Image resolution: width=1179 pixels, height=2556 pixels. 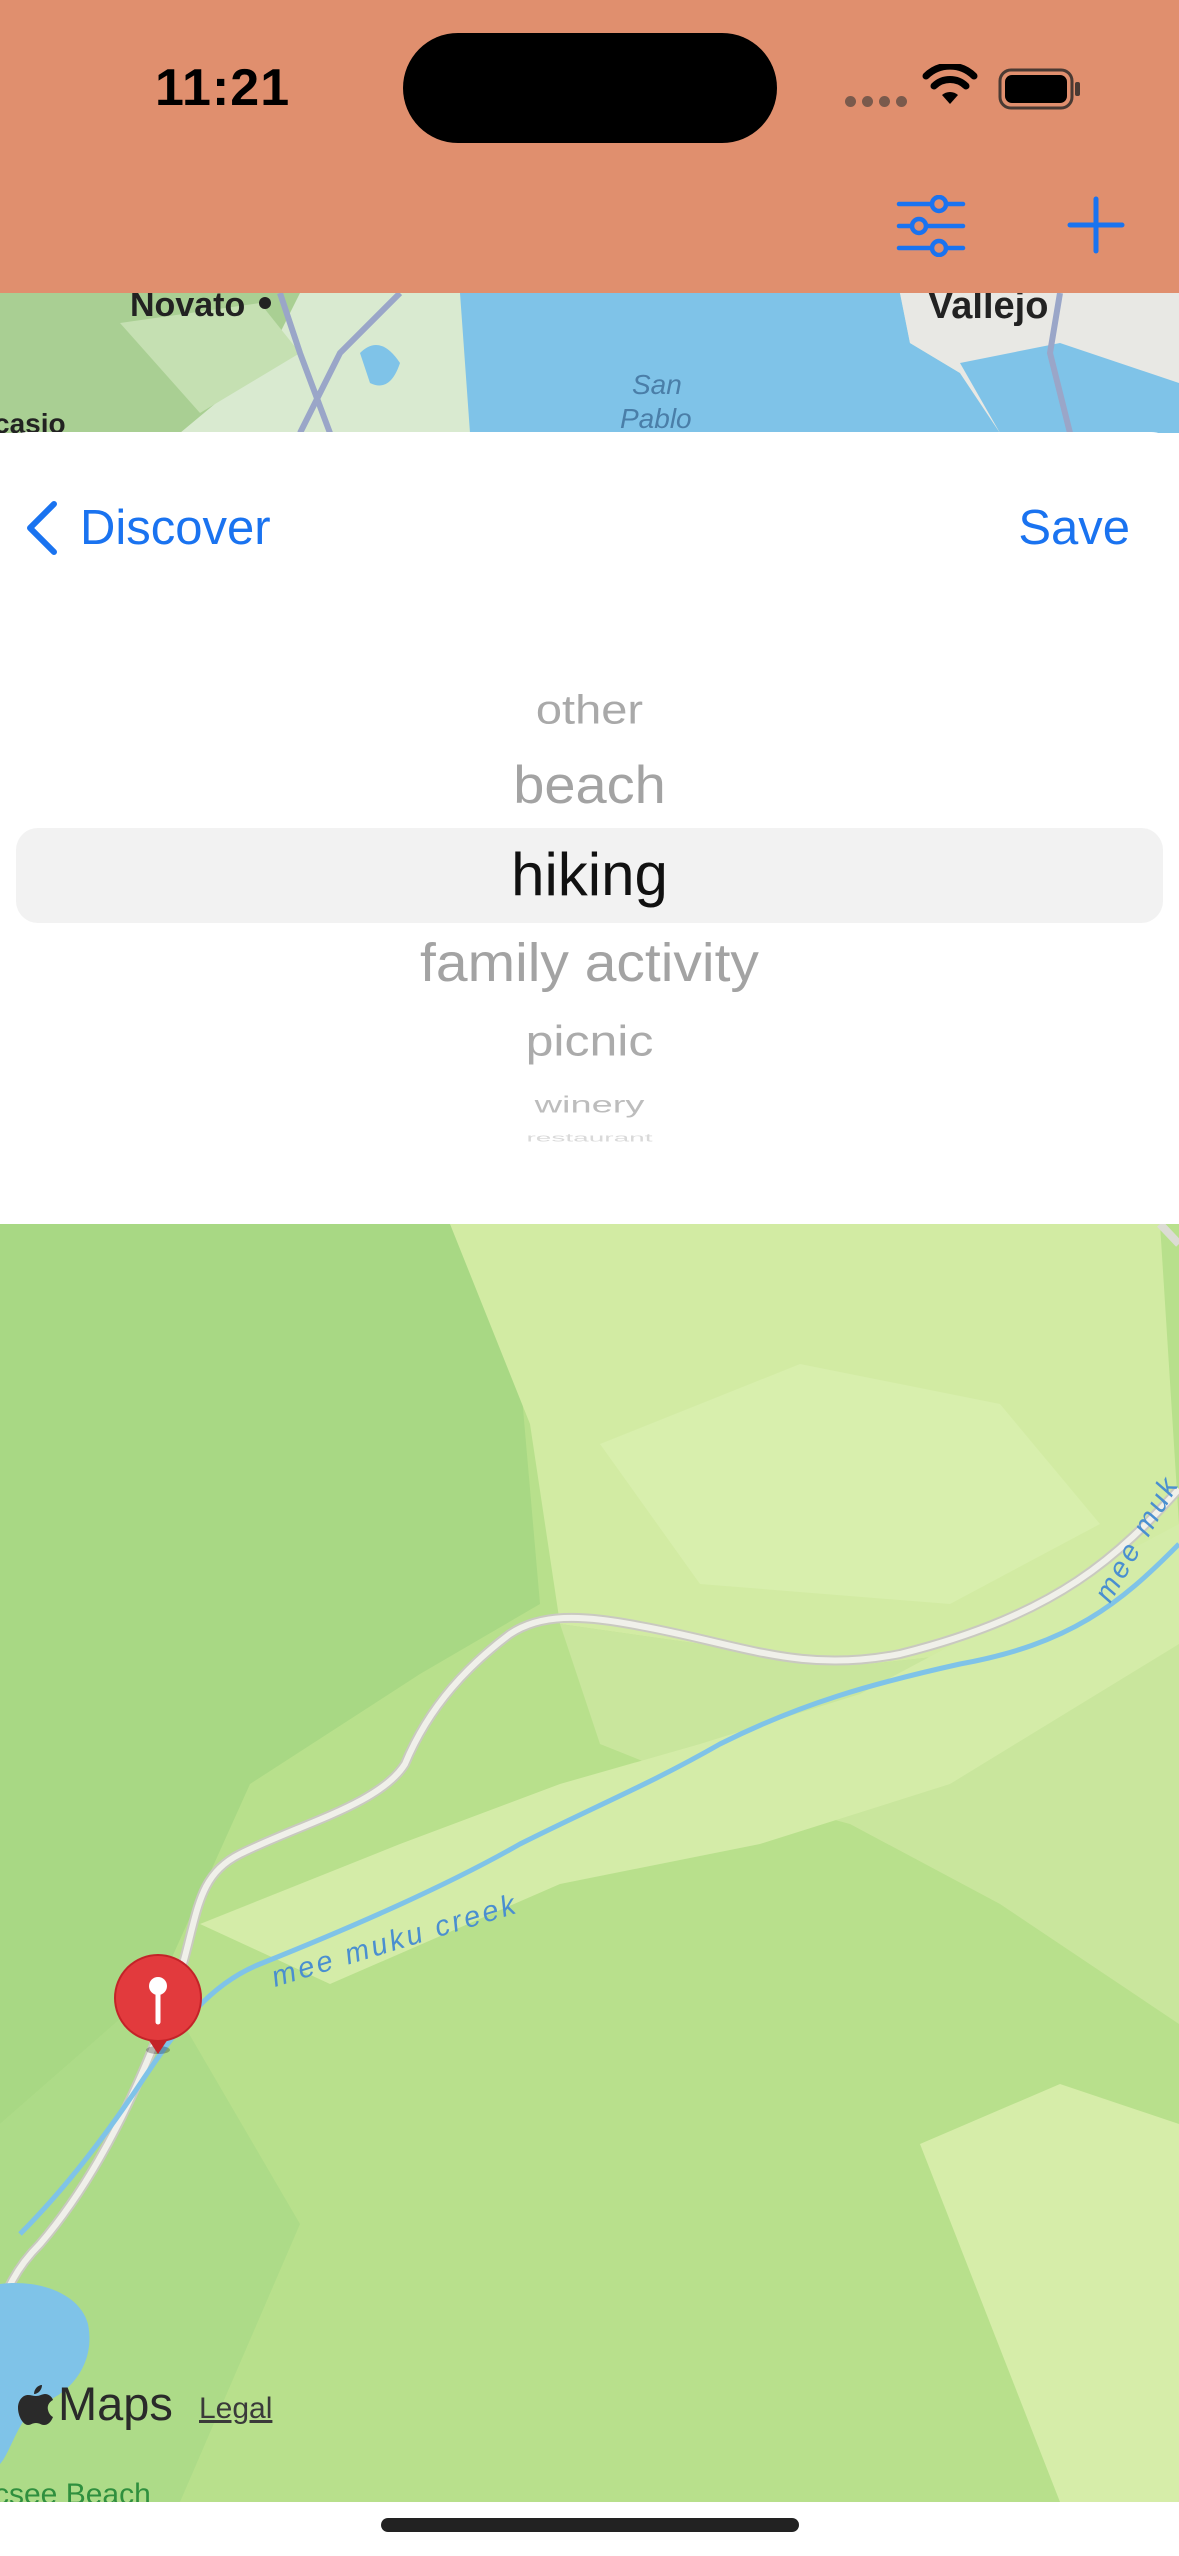 I want to click on save-button: Save, so click(x=1074, y=528).